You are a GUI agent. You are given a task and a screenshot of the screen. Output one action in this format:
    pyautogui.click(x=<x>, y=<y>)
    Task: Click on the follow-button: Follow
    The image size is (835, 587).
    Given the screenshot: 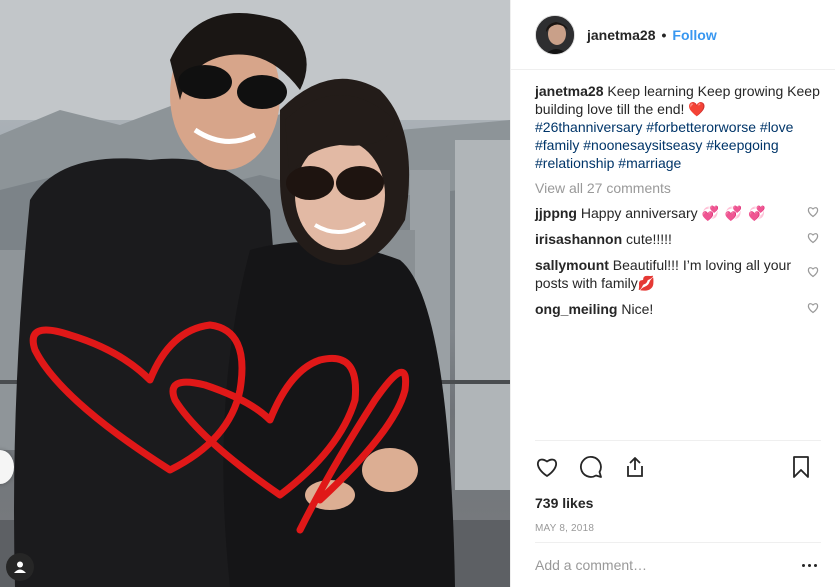 What is the action you would take?
    pyautogui.click(x=694, y=35)
    